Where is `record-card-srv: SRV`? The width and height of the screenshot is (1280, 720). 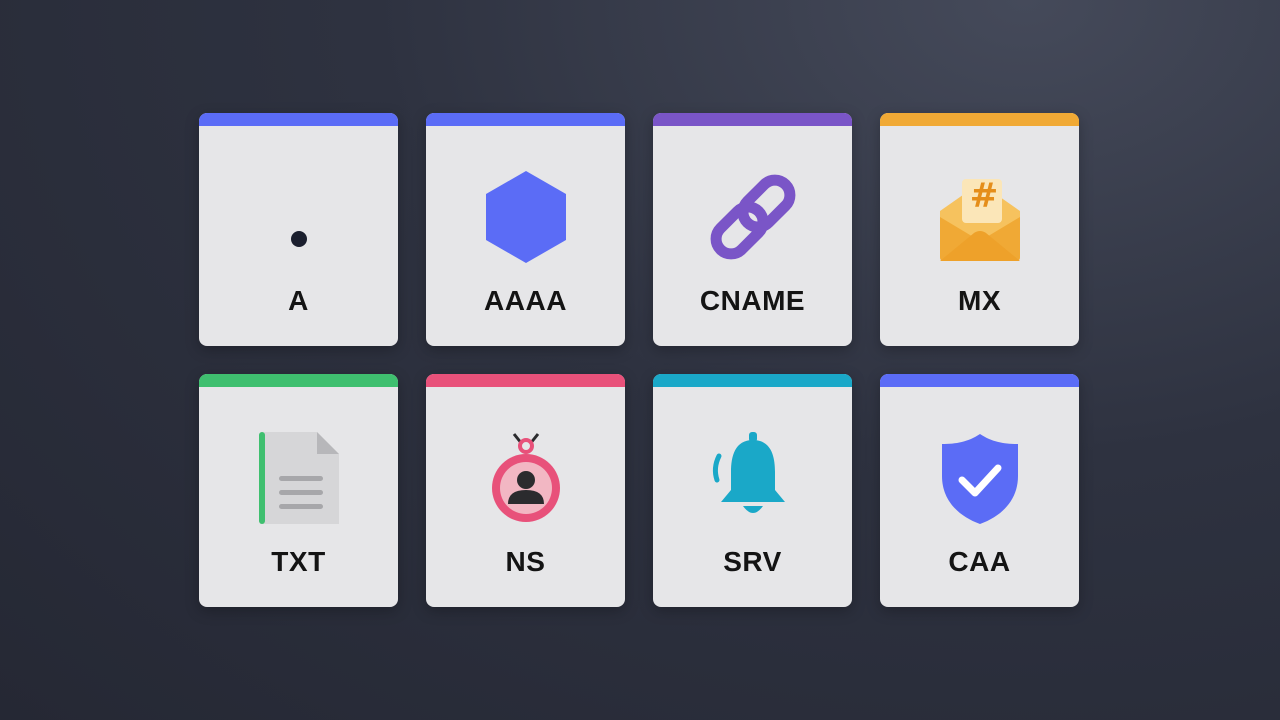 record-card-srv: SRV is located at coordinates (752, 490).